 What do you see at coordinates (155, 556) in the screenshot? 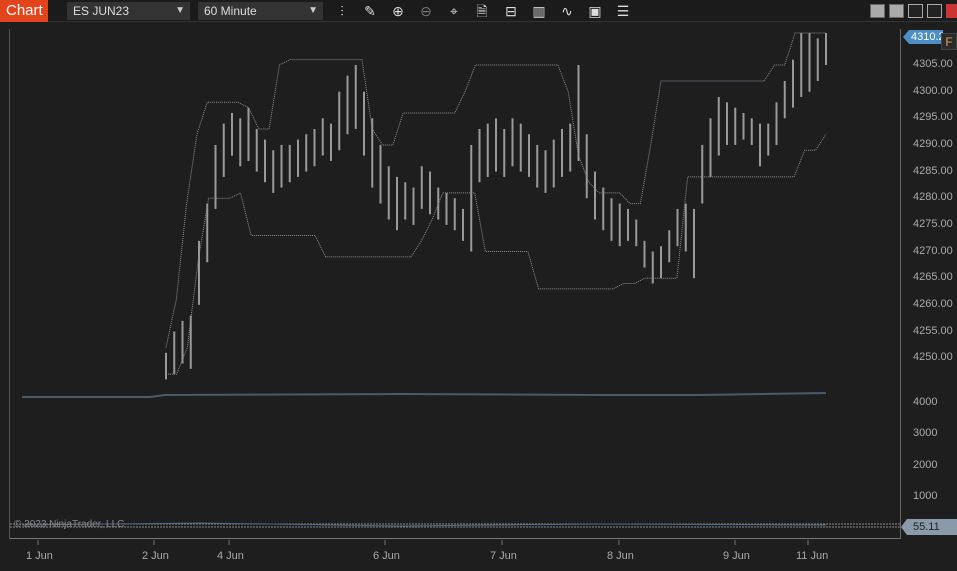
I see `time-axis-label: 2 Jun` at bounding box center [155, 556].